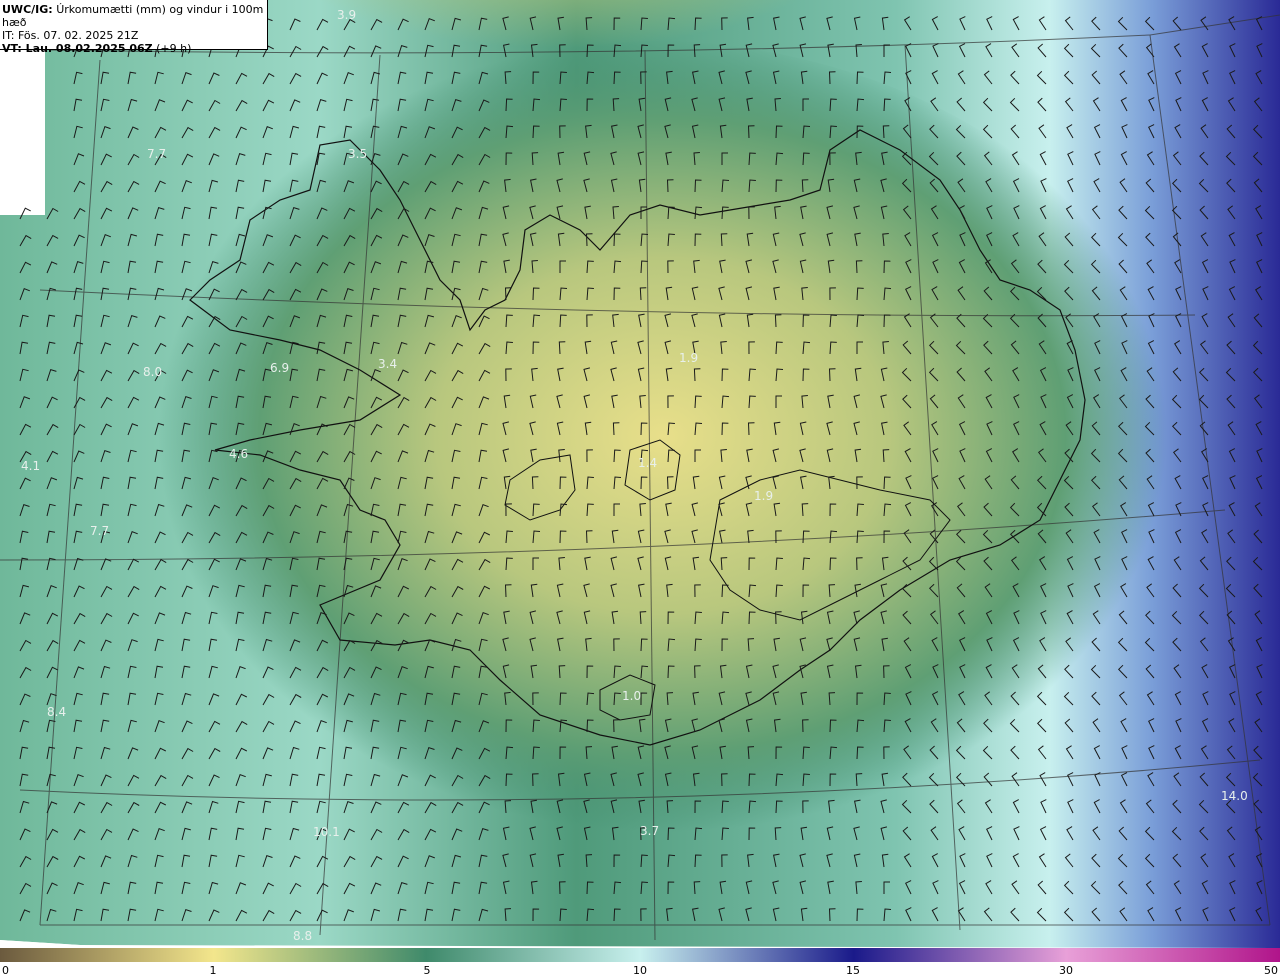 Image resolution: width=1280 pixels, height=978 pixels. What do you see at coordinates (1271, 970) in the screenshot?
I see `colorbar-tick: 50` at bounding box center [1271, 970].